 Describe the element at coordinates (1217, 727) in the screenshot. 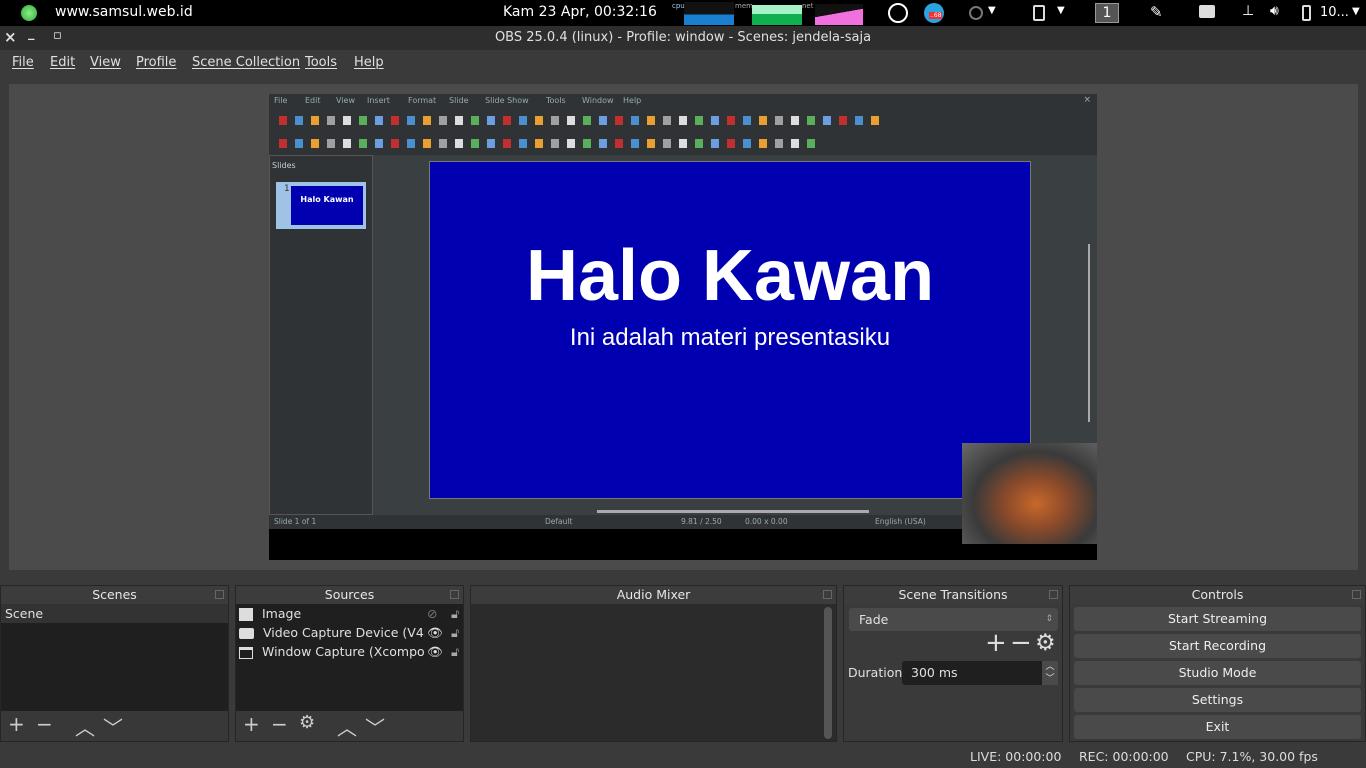

I see `exit-button: Exit` at that location.